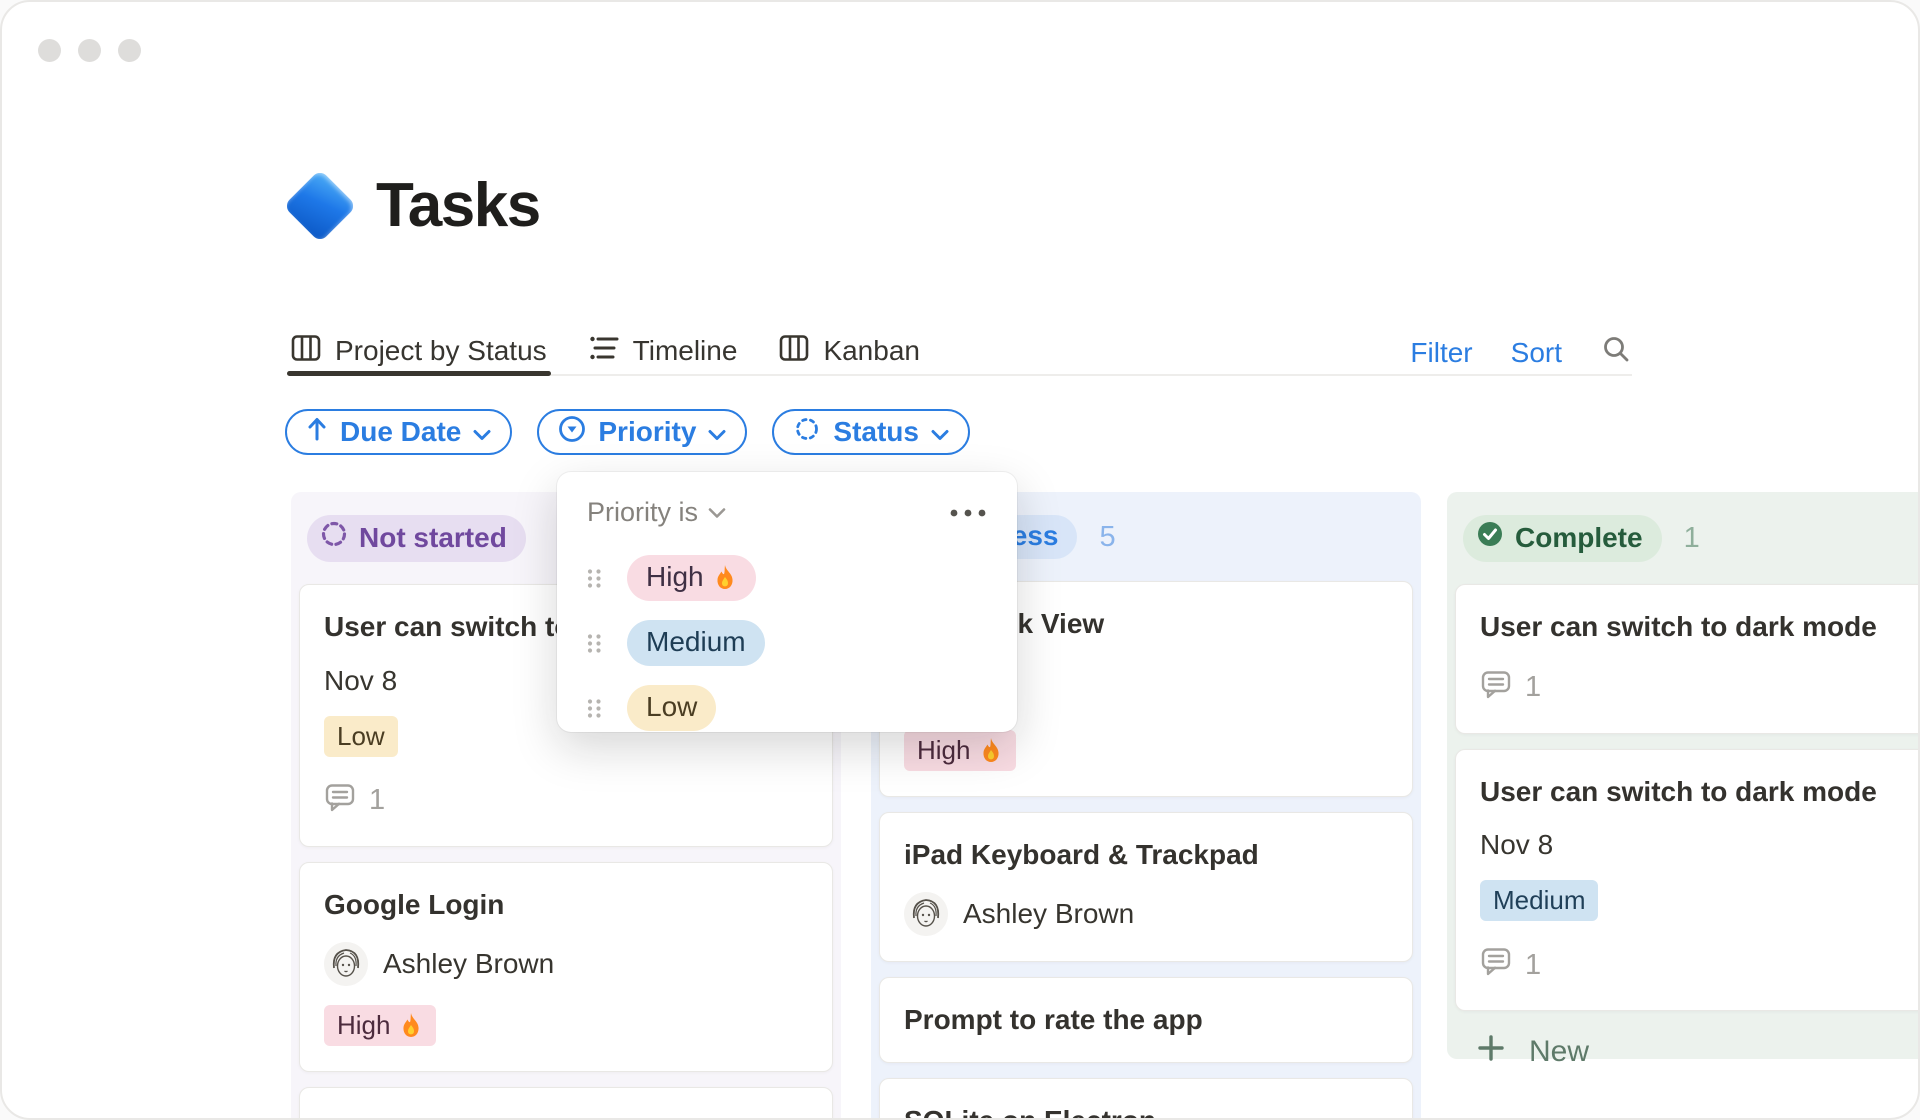  Describe the element at coordinates (1691, 538) in the screenshot. I see `column-count: 1` at that location.